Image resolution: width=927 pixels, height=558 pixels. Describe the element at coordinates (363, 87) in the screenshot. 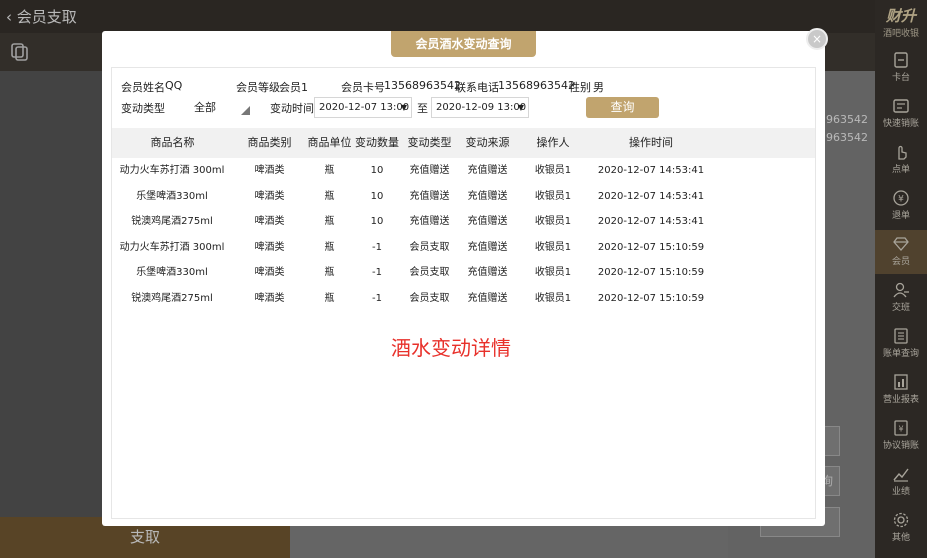

I see `member-card-label: 会员卡号` at that location.